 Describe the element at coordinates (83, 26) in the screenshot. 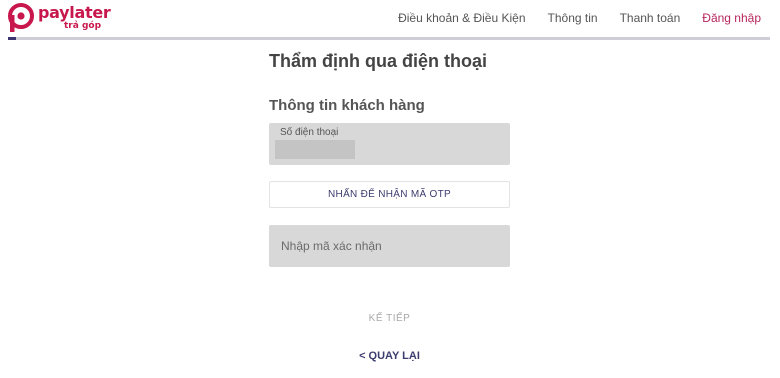

I see `logo-tagline: trả góp` at that location.